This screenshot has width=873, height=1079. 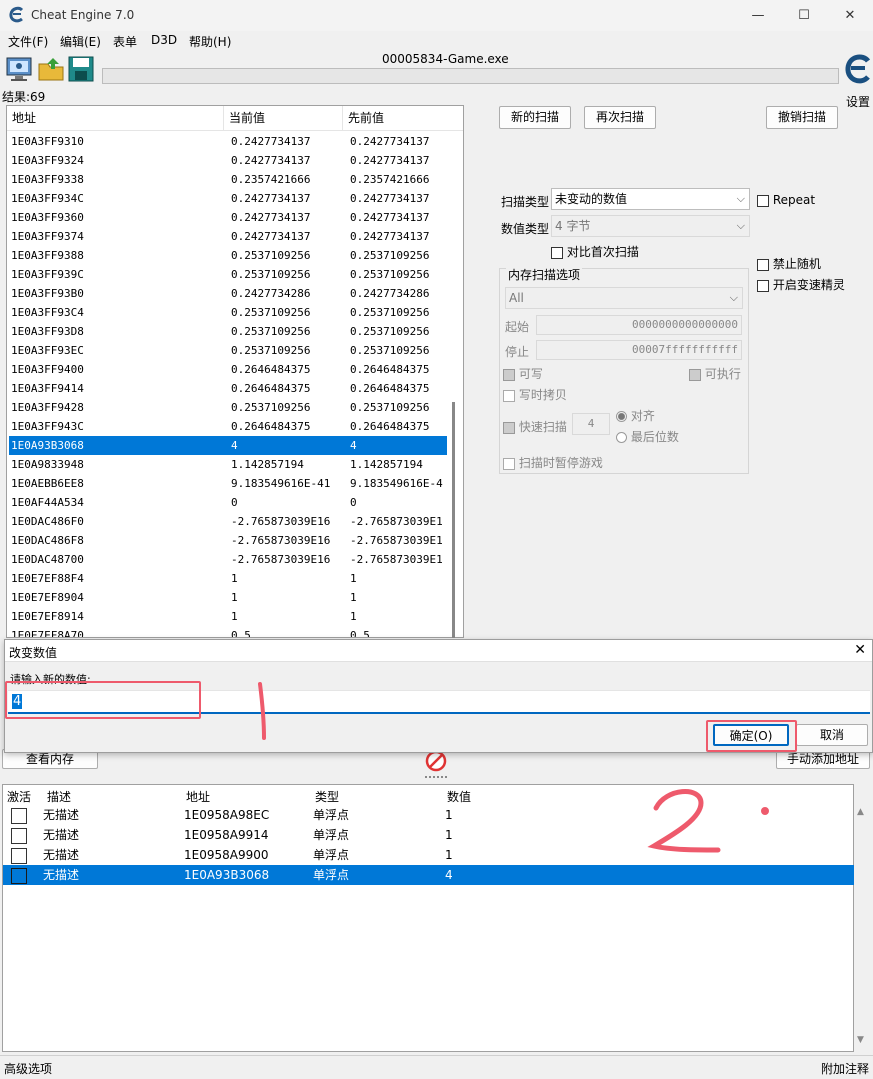 I want to click on open-file-icon, so click(x=51, y=69).